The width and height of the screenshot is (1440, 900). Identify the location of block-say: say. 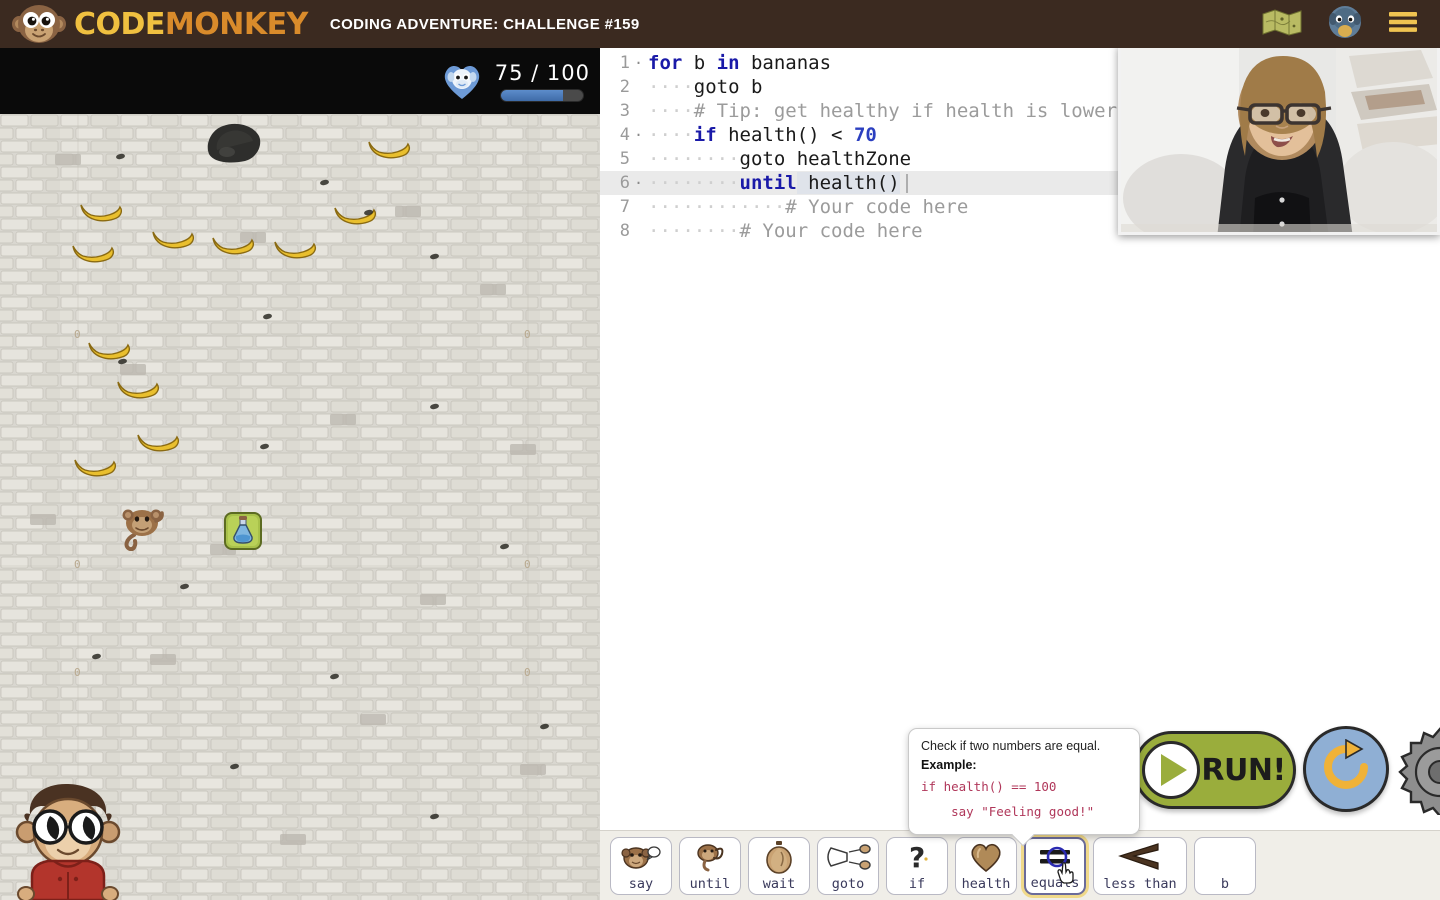
(641, 865).